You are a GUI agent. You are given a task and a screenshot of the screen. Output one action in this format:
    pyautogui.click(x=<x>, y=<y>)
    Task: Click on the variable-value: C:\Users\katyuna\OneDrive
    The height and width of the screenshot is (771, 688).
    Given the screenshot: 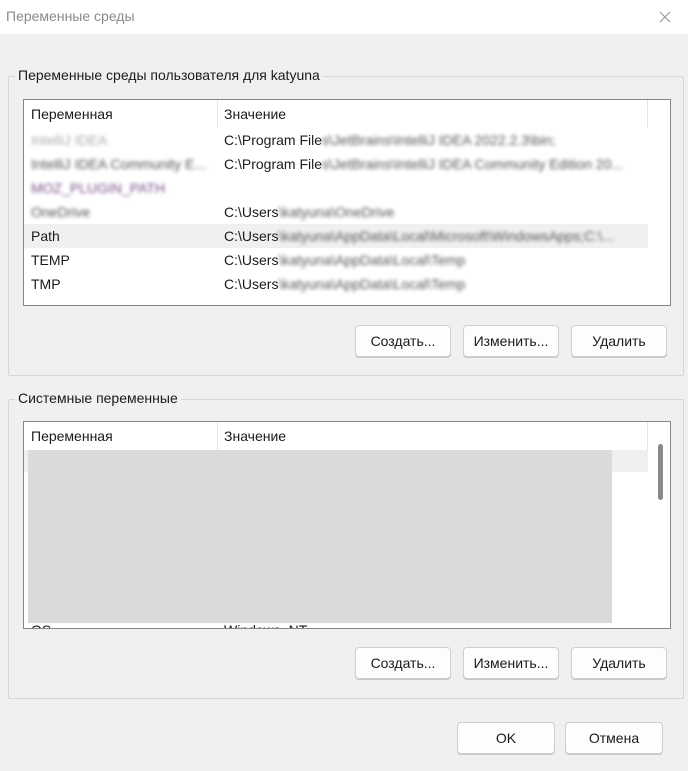 What is the action you would take?
    pyautogui.click(x=309, y=212)
    